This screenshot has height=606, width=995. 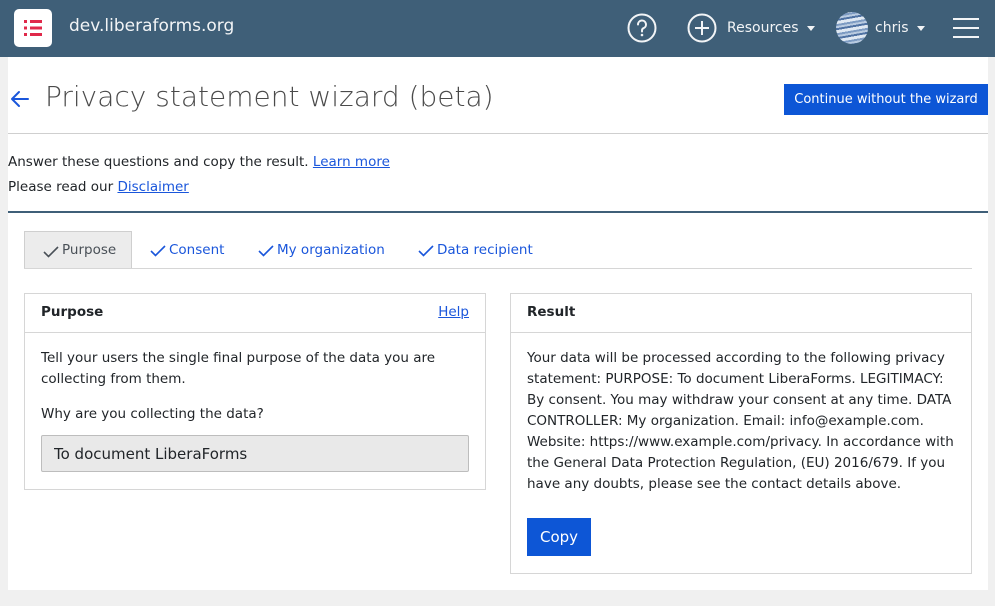 What do you see at coordinates (255, 453) in the screenshot?
I see `purpose-input` at bounding box center [255, 453].